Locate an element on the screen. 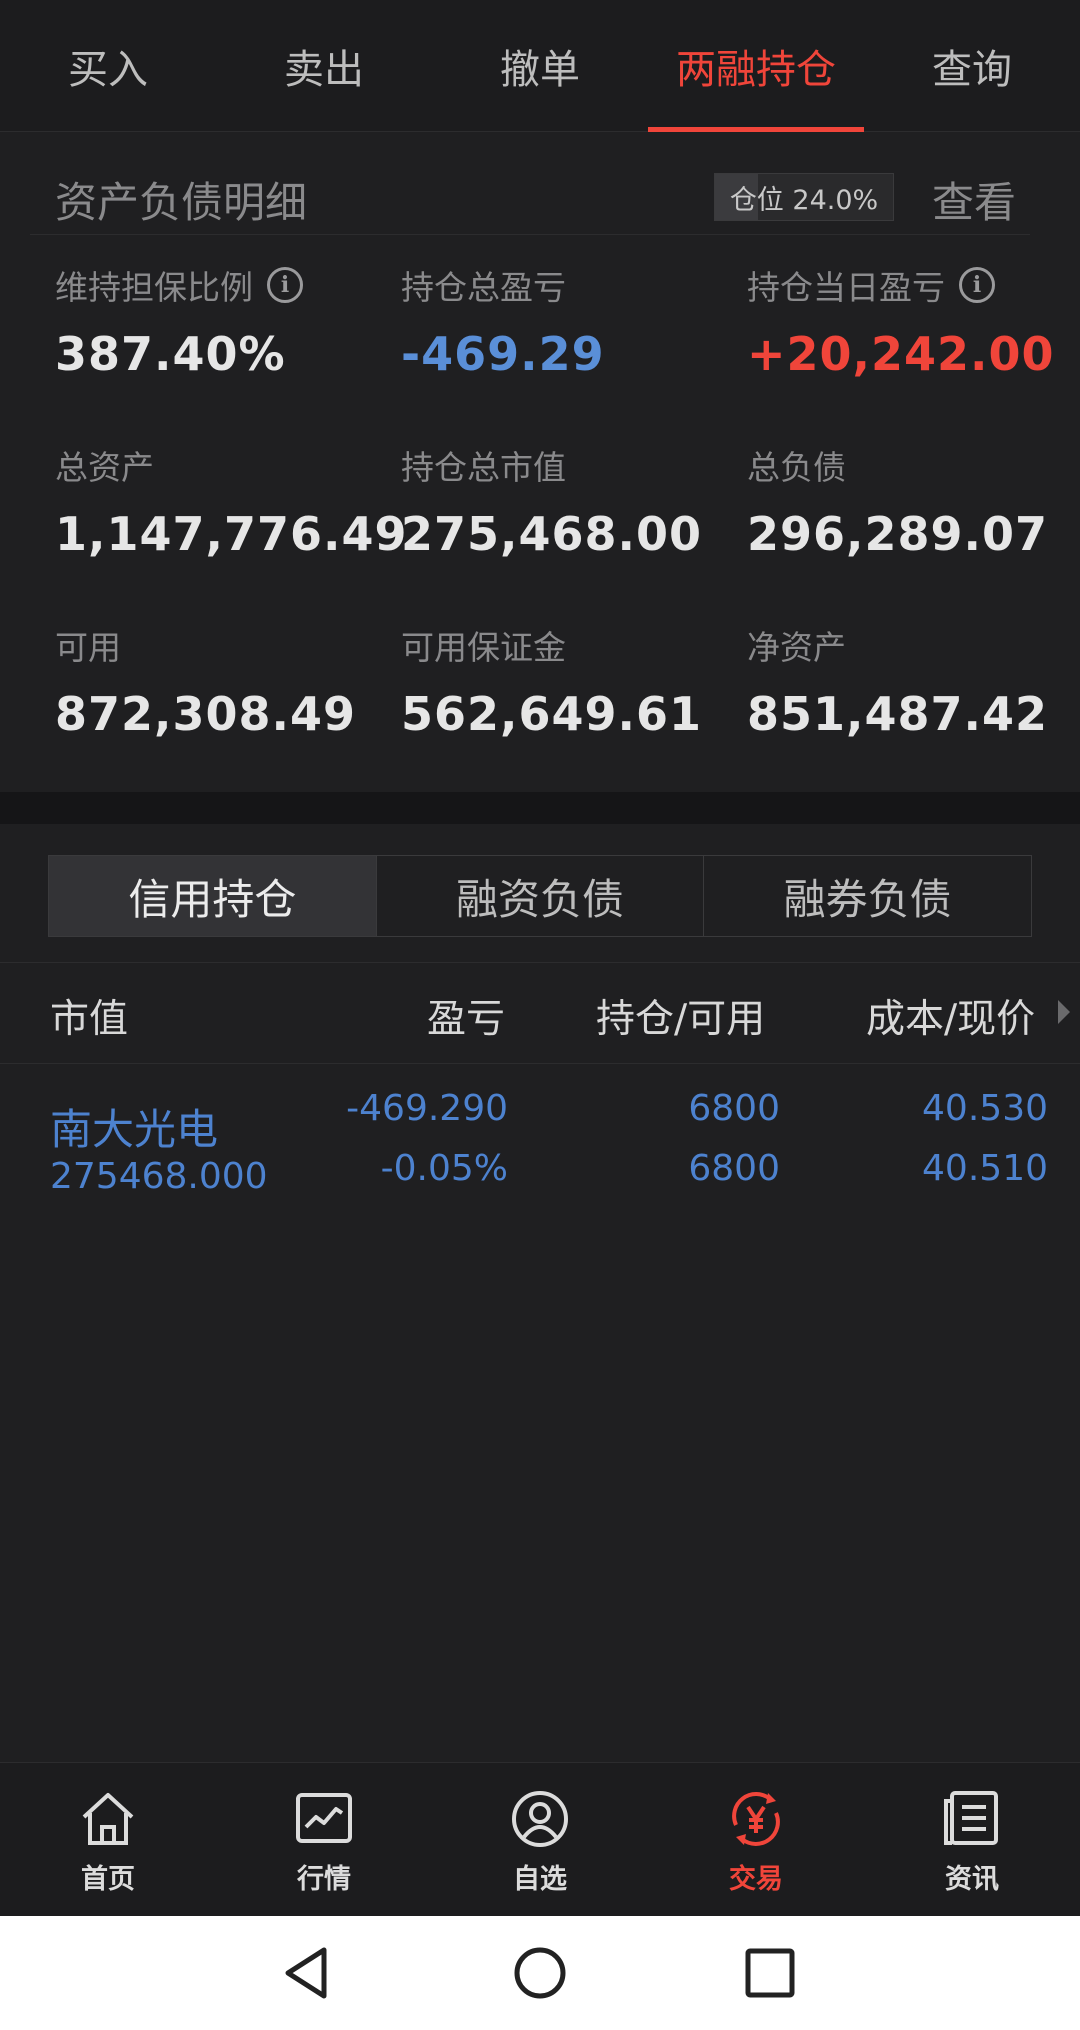 The image size is (1080, 2030). nav-label: 资讯 is located at coordinates (972, 1879).